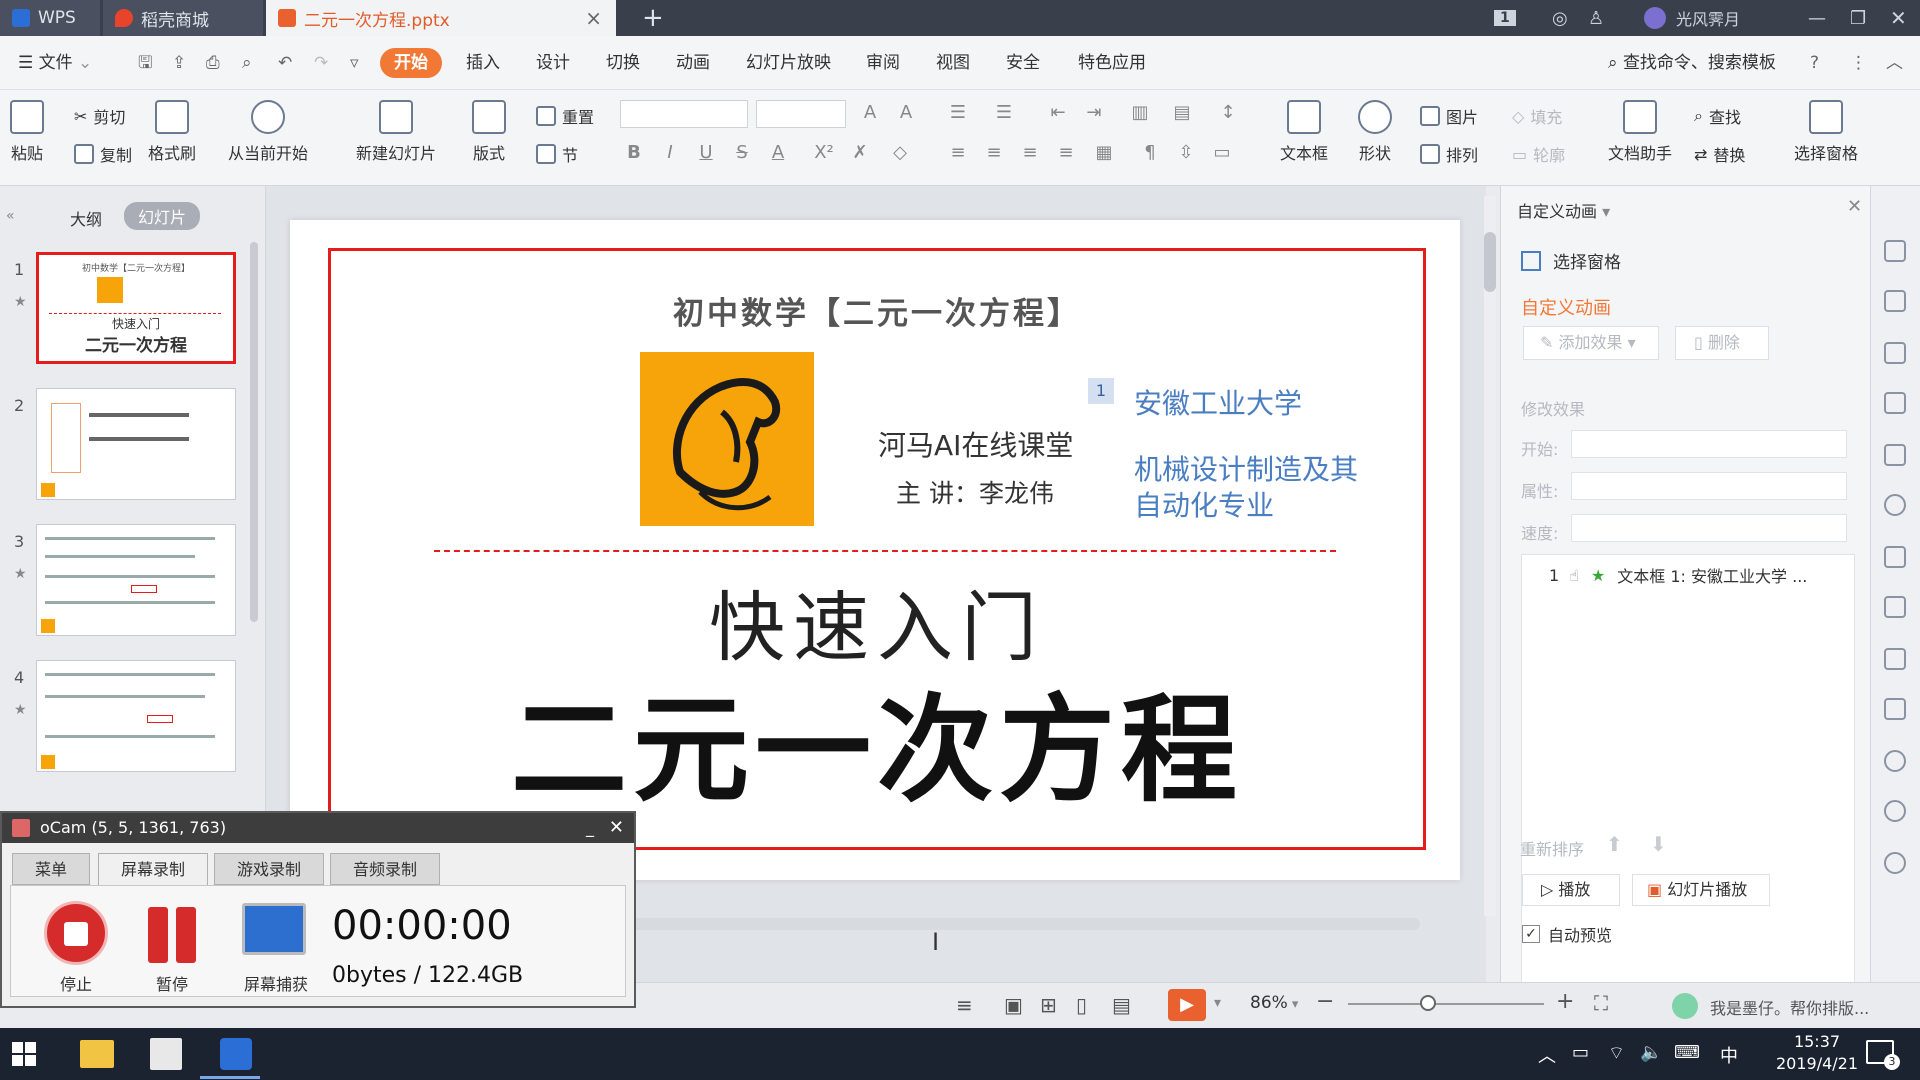  I want to click on numbering-icon: ☰, so click(1004, 112).